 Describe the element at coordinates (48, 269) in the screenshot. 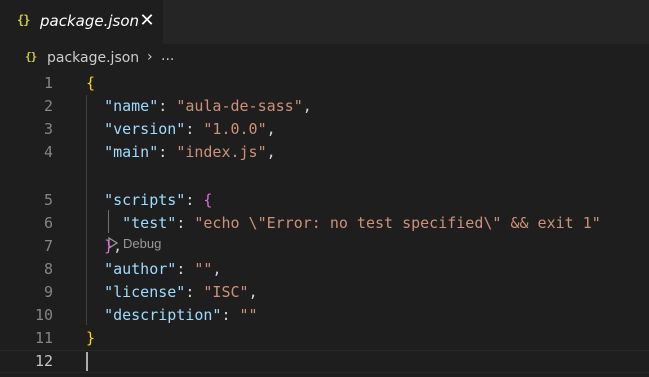

I see `line-number: 8` at that location.